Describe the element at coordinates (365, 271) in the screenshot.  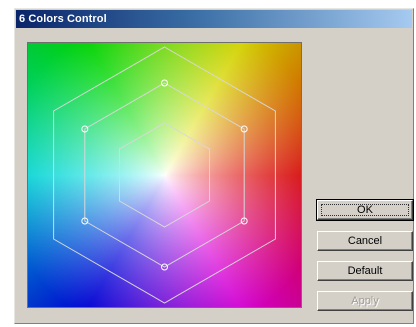
I see `default-button: Default` at that location.